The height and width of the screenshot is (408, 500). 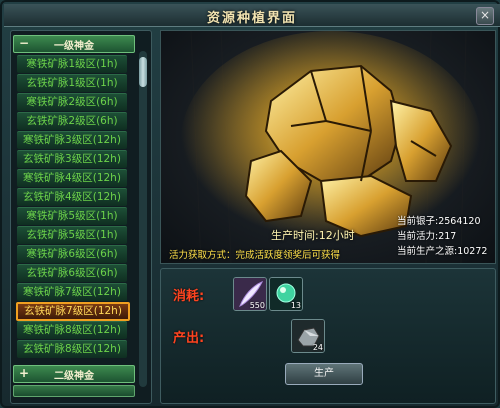 What do you see at coordinates (72, 330) in the screenshot?
I see `list-item: 寒铁矿脉8级区(12h)` at bounding box center [72, 330].